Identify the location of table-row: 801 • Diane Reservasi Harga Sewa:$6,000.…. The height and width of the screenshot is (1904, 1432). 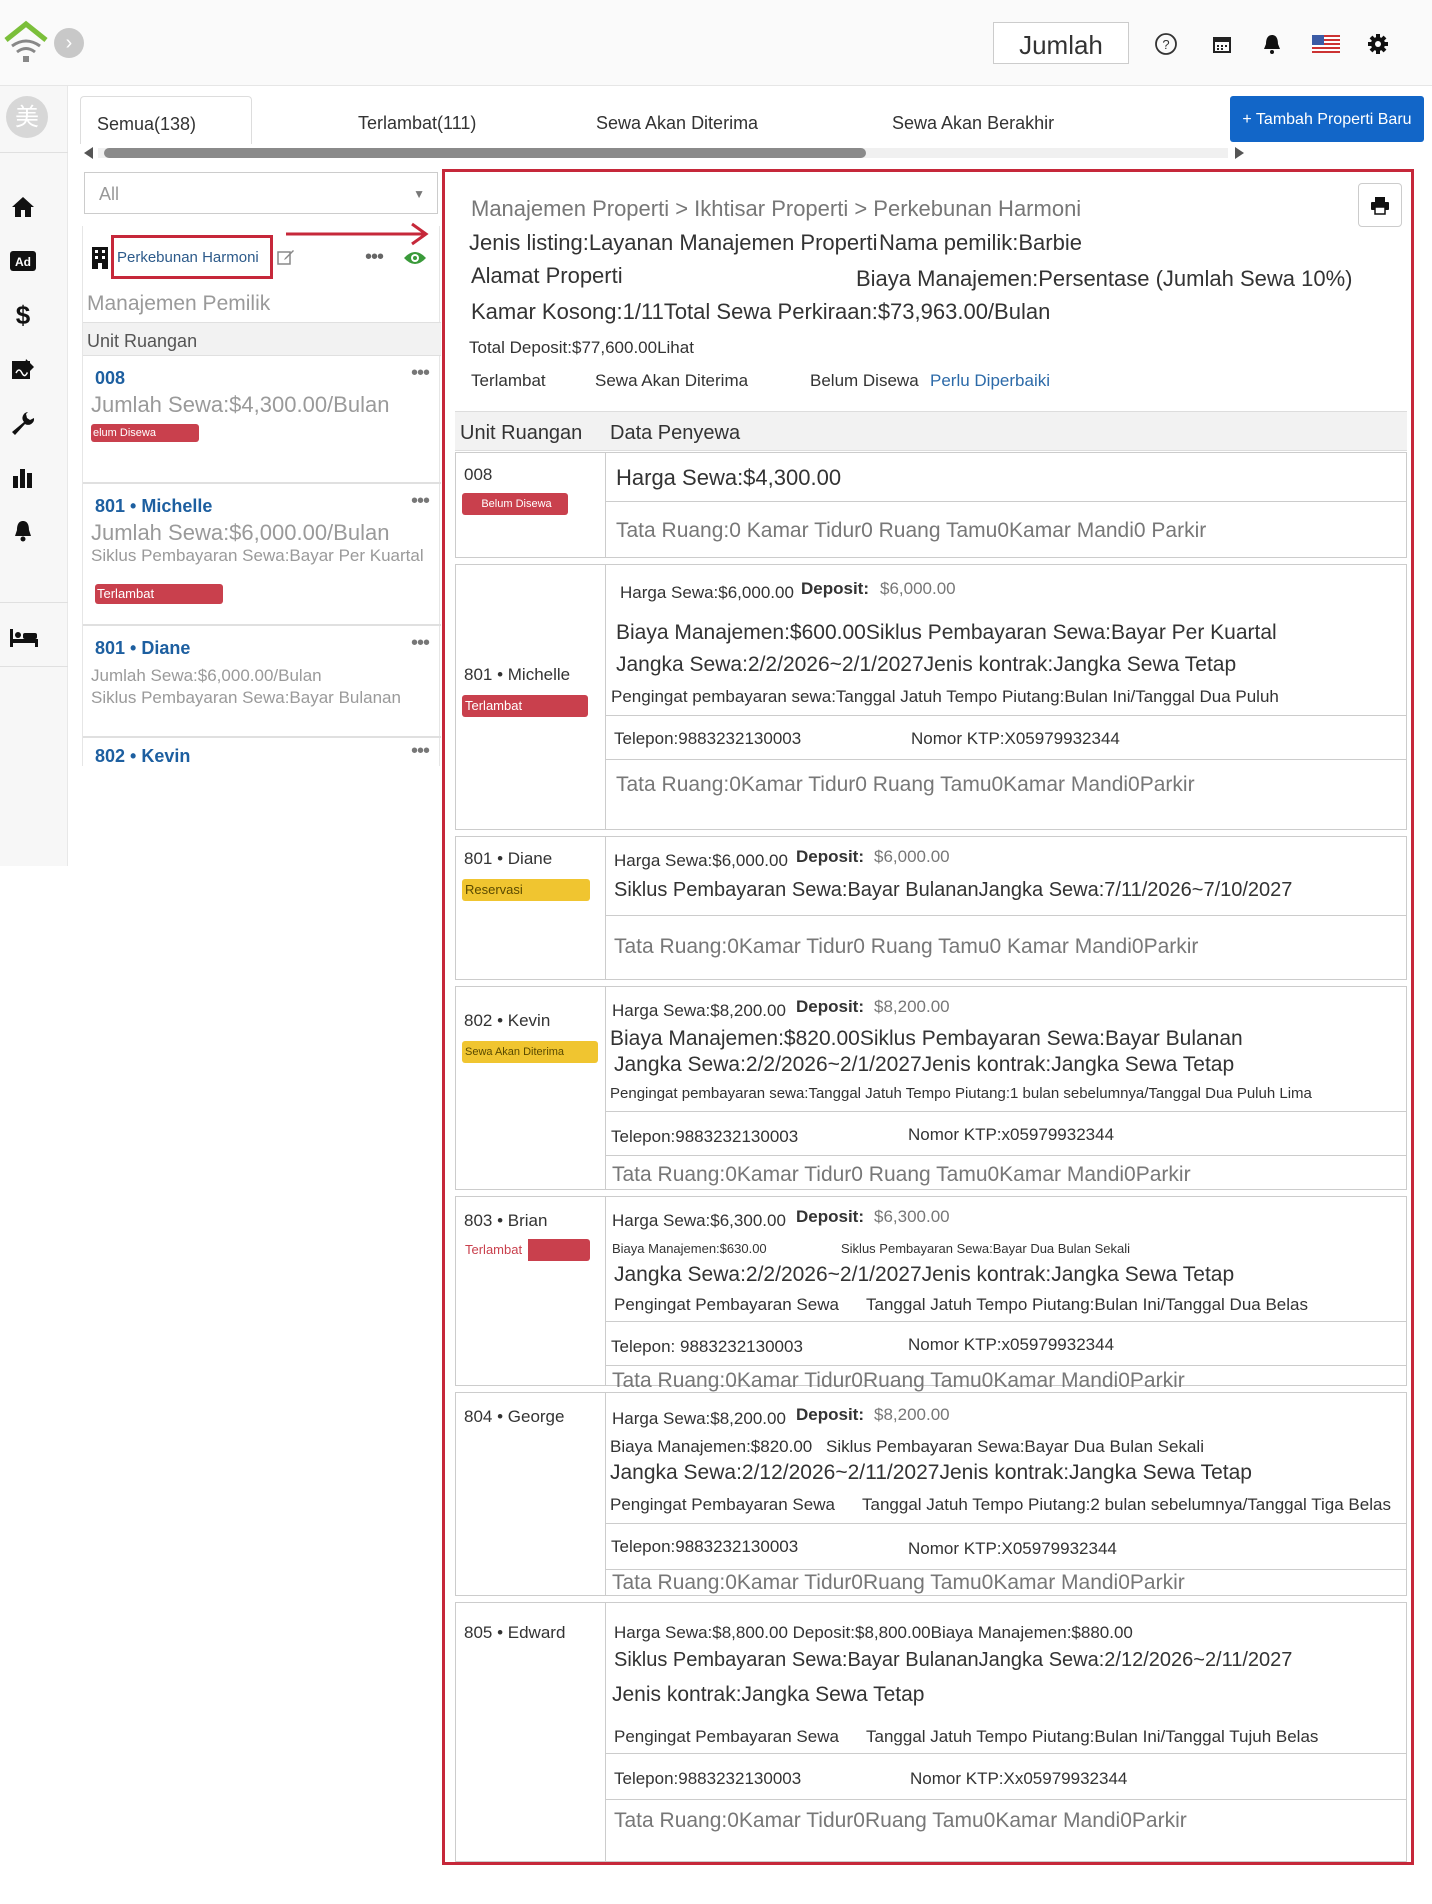
(931, 908).